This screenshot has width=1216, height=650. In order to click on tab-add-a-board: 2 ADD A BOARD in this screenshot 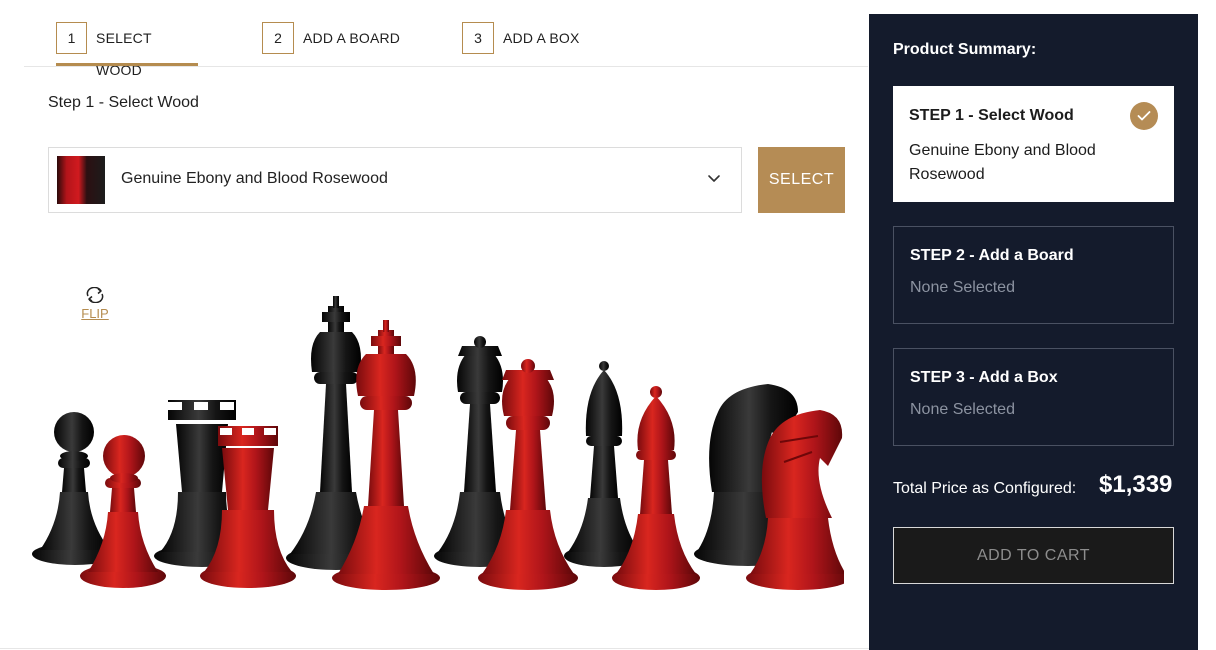, I will do `click(332, 44)`.